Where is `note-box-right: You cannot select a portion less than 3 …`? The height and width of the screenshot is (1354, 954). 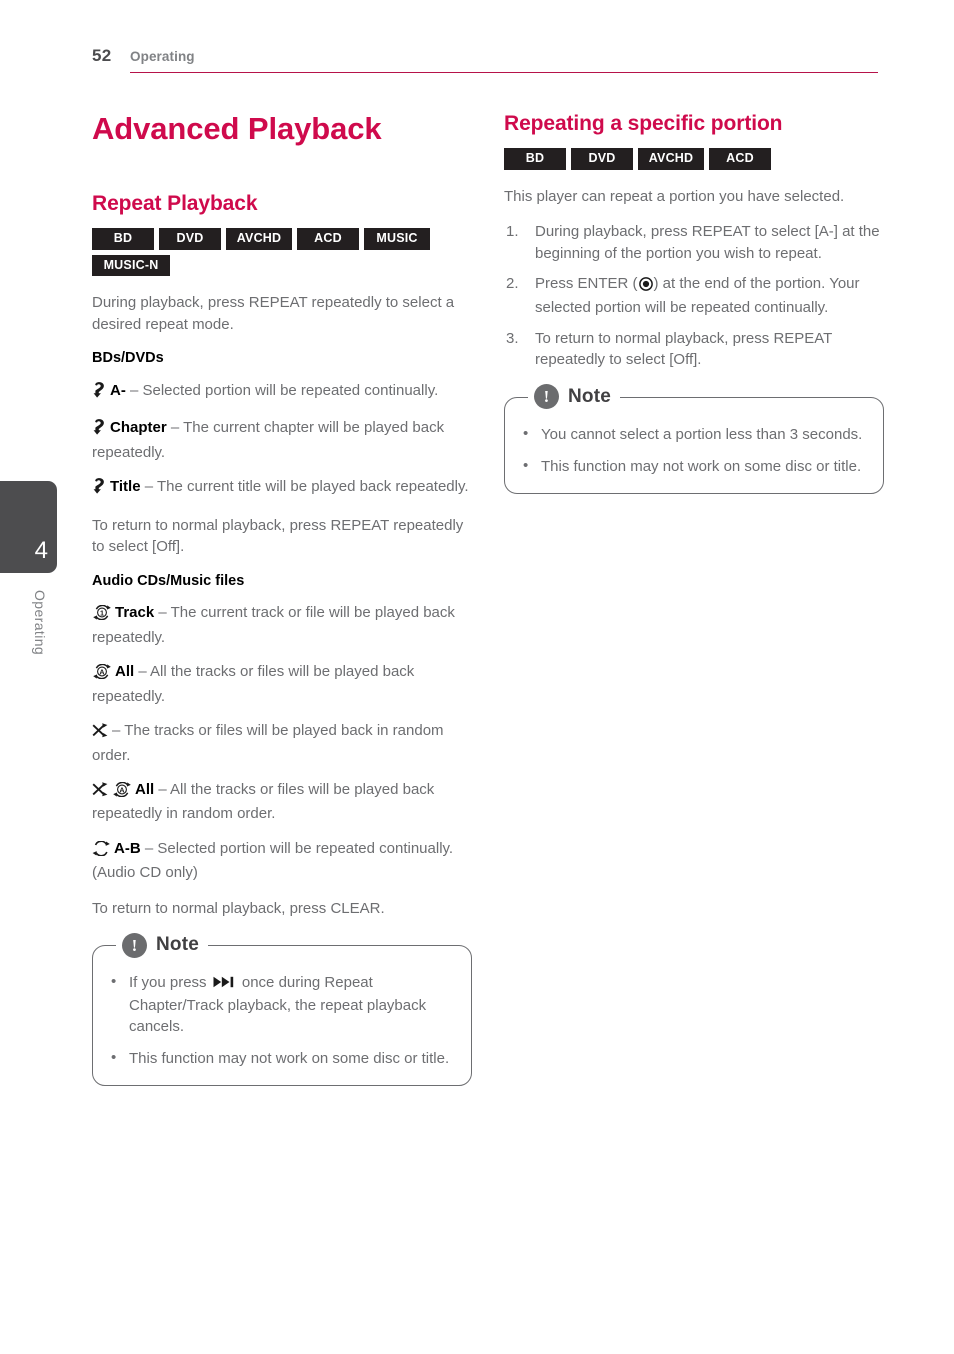
note-box-right: You cannot select a portion less than 3 … is located at coordinates (694, 439).